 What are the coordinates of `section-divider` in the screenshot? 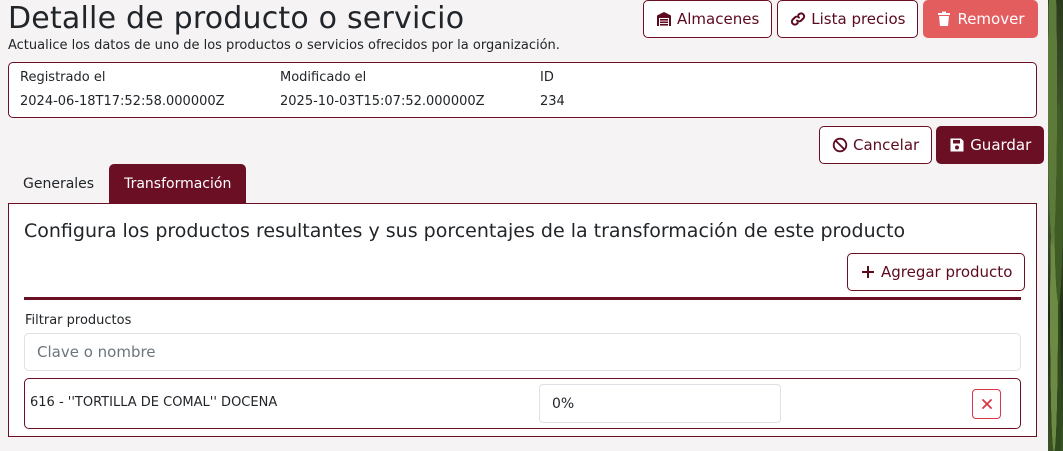 It's located at (522, 298).